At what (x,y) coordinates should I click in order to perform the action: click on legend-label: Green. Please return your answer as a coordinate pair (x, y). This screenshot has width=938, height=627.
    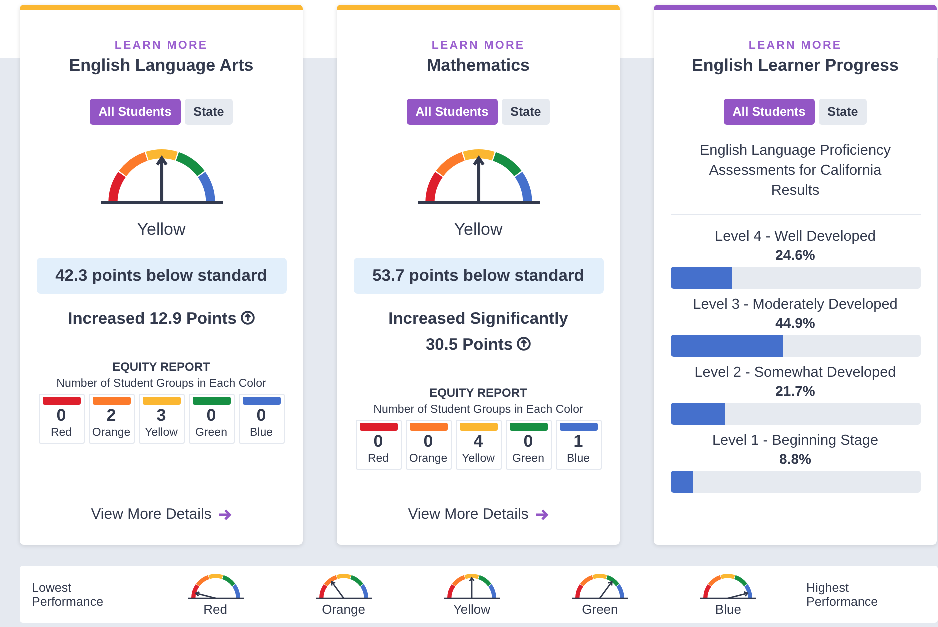
    Looking at the image, I should click on (600, 609).